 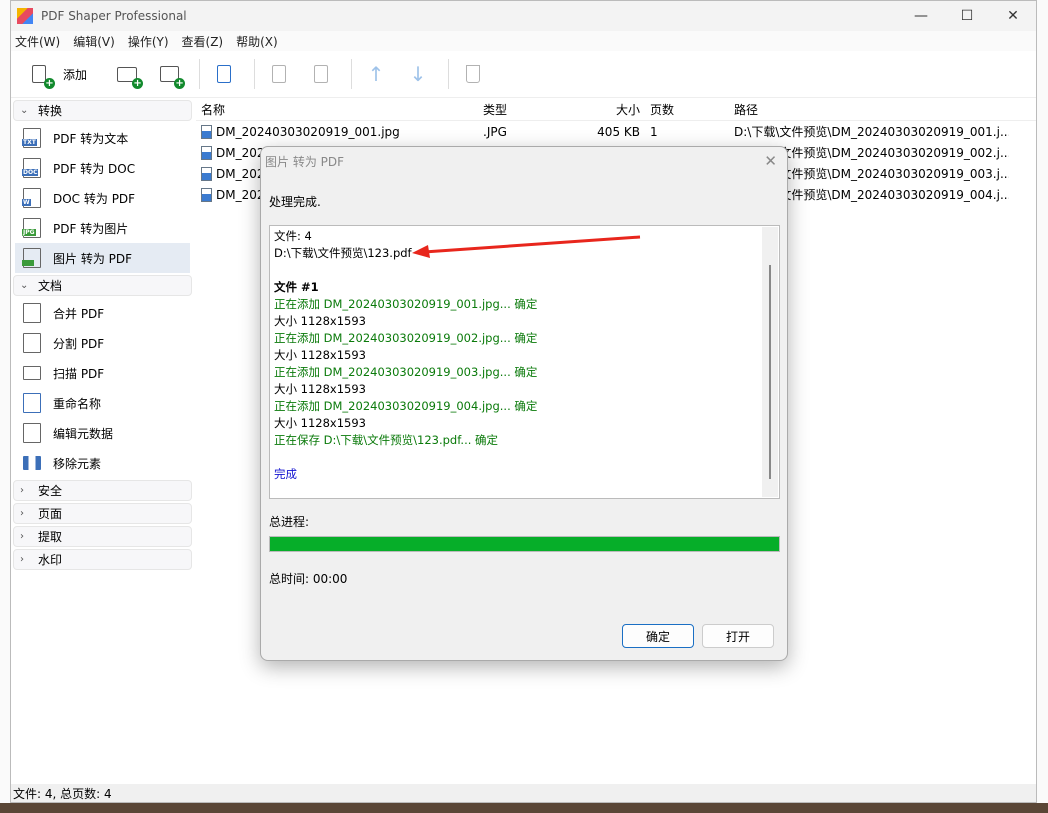 I want to click on group-label: 页面, so click(x=50, y=514).